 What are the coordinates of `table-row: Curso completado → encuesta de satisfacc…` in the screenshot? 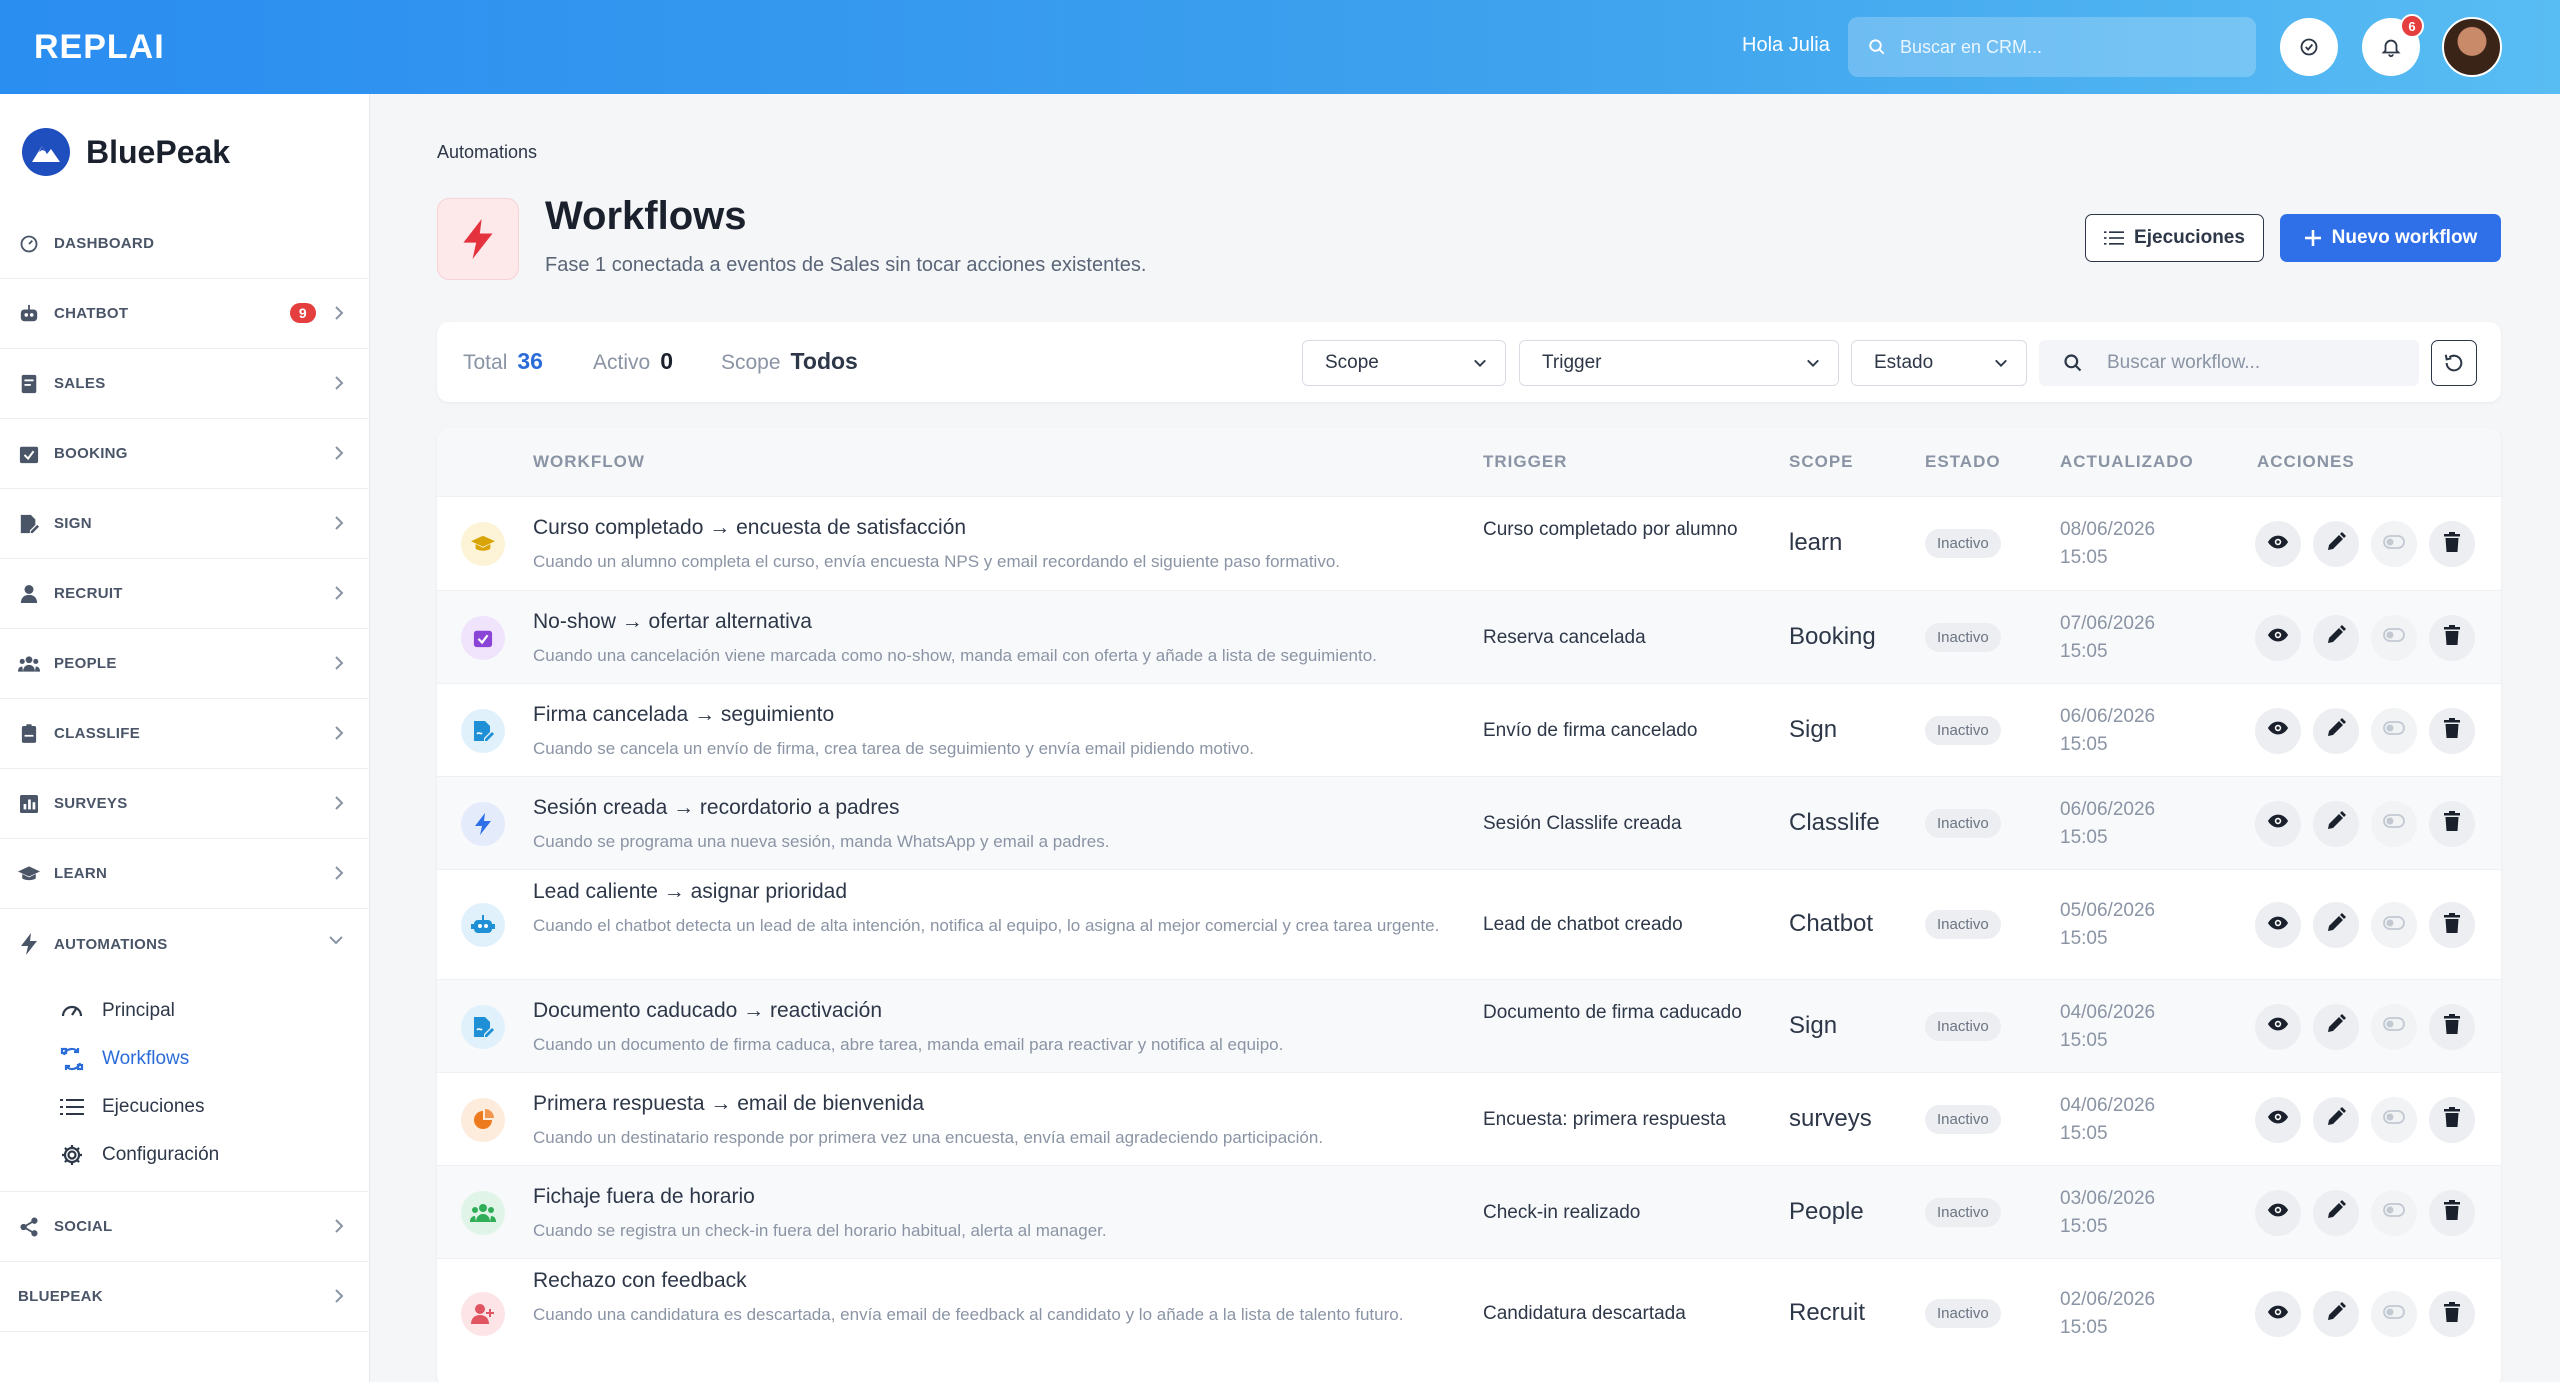 It's located at (1469, 543).